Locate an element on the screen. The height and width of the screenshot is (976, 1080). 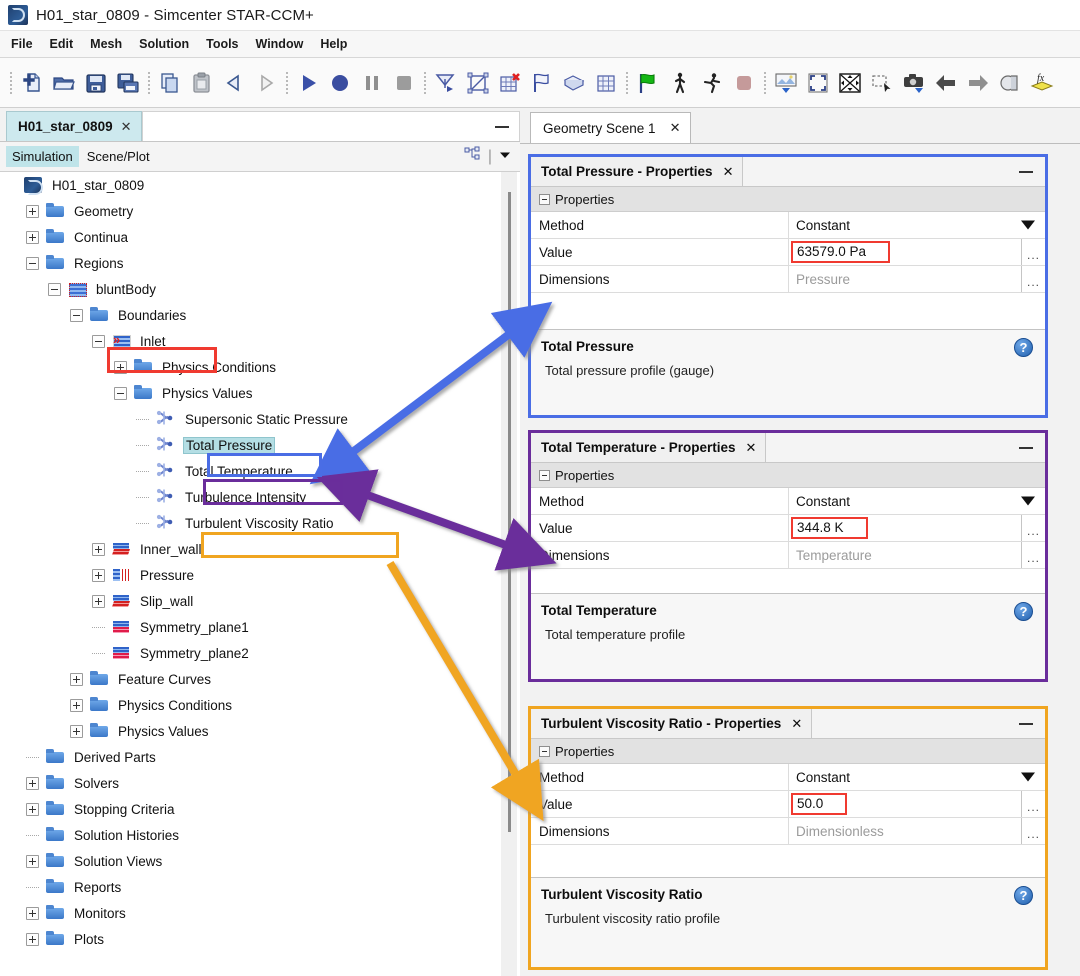
tree-item-boundaries: Boundaries is located at coordinates (250, 315).